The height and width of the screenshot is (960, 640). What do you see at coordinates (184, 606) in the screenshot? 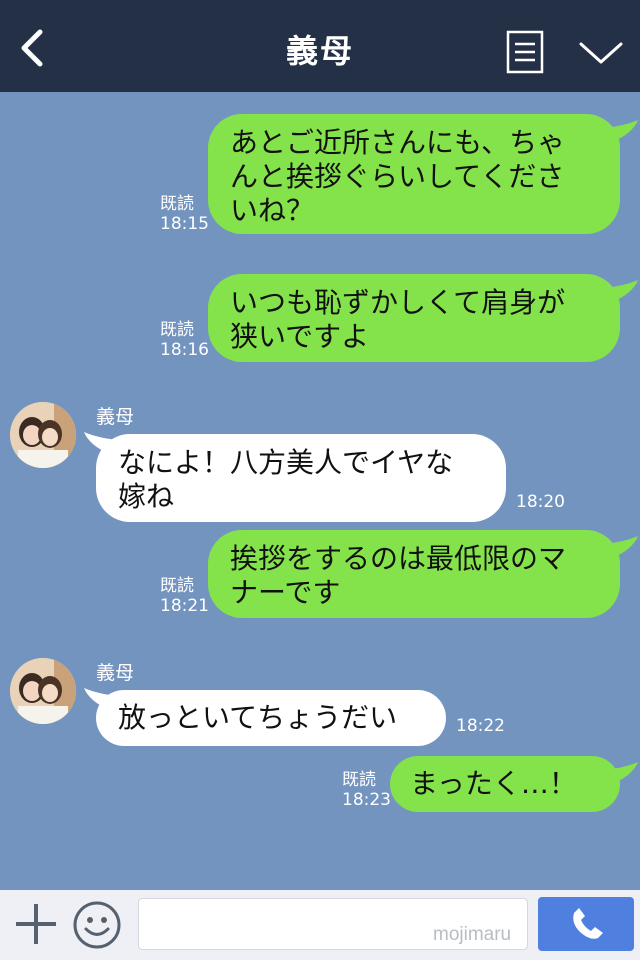
I see `timestamp: 18:21` at bounding box center [184, 606].